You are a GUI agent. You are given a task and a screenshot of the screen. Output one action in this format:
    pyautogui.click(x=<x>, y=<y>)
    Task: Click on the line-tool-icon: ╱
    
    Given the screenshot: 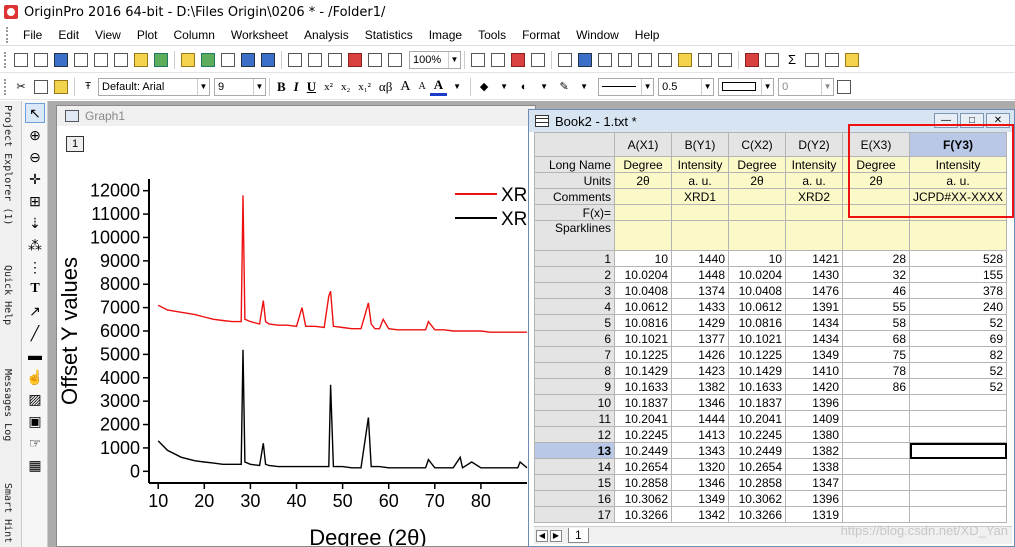 What is the action you would take?
    pyautogui.click(x=35, y=333)
    